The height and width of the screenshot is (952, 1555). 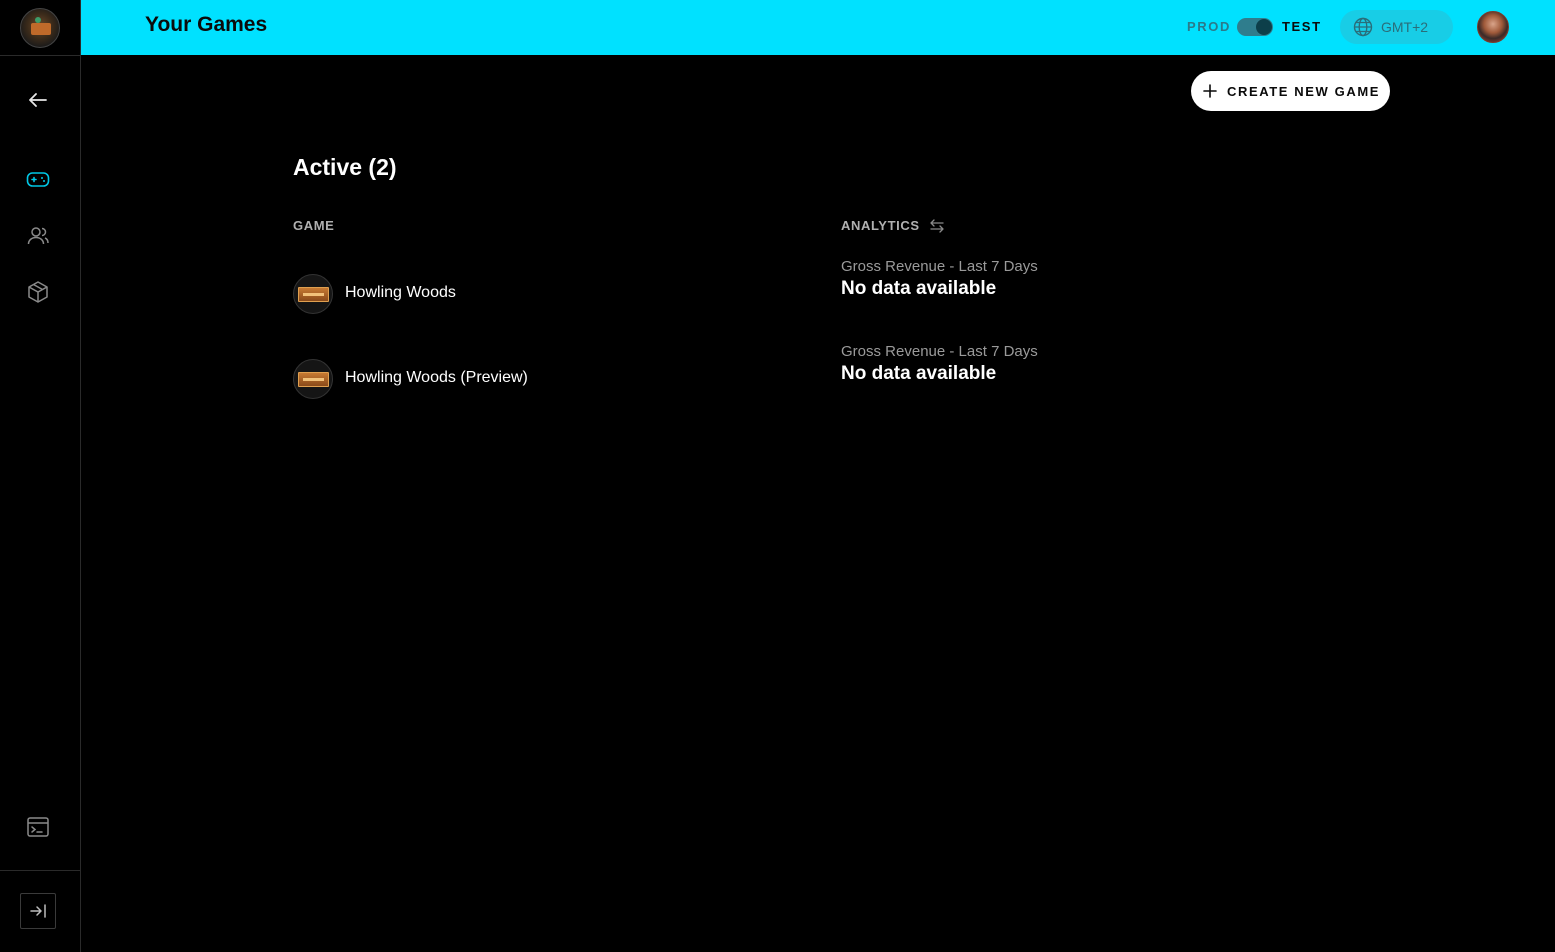 What do you see at coordinates (436, 378) in the screenshot?
I see `game-name: Howling Woods (Preview)` at bounding box center [436, 378].